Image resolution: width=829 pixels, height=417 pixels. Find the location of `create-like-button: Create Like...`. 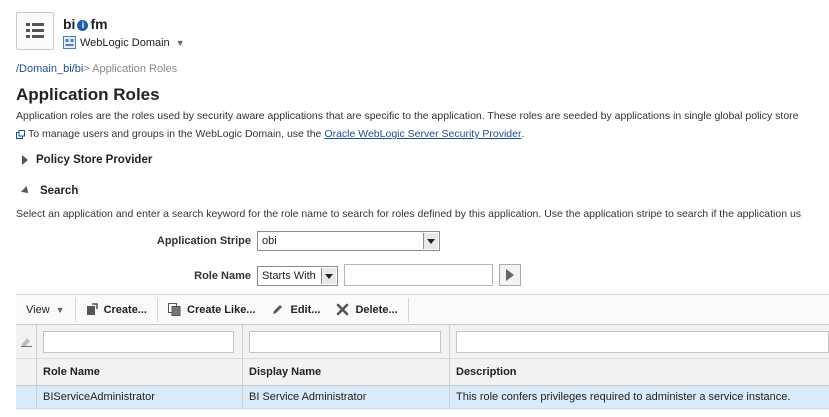

create-like-button: Create Like... is located at coordinates (211, 310).